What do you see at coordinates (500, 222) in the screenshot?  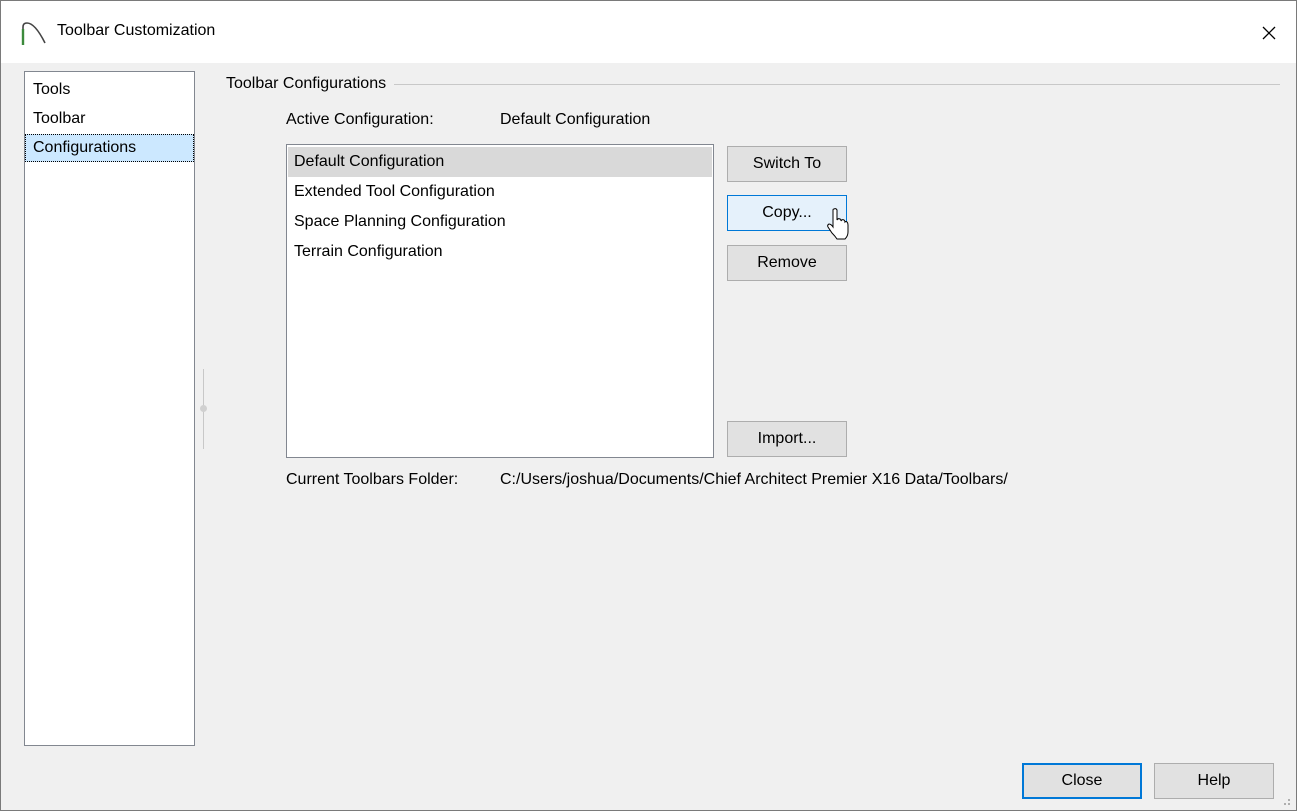 I see `list-item-space-planning-configuration: Space Planning Configuration` at bounding box center [500, 222].